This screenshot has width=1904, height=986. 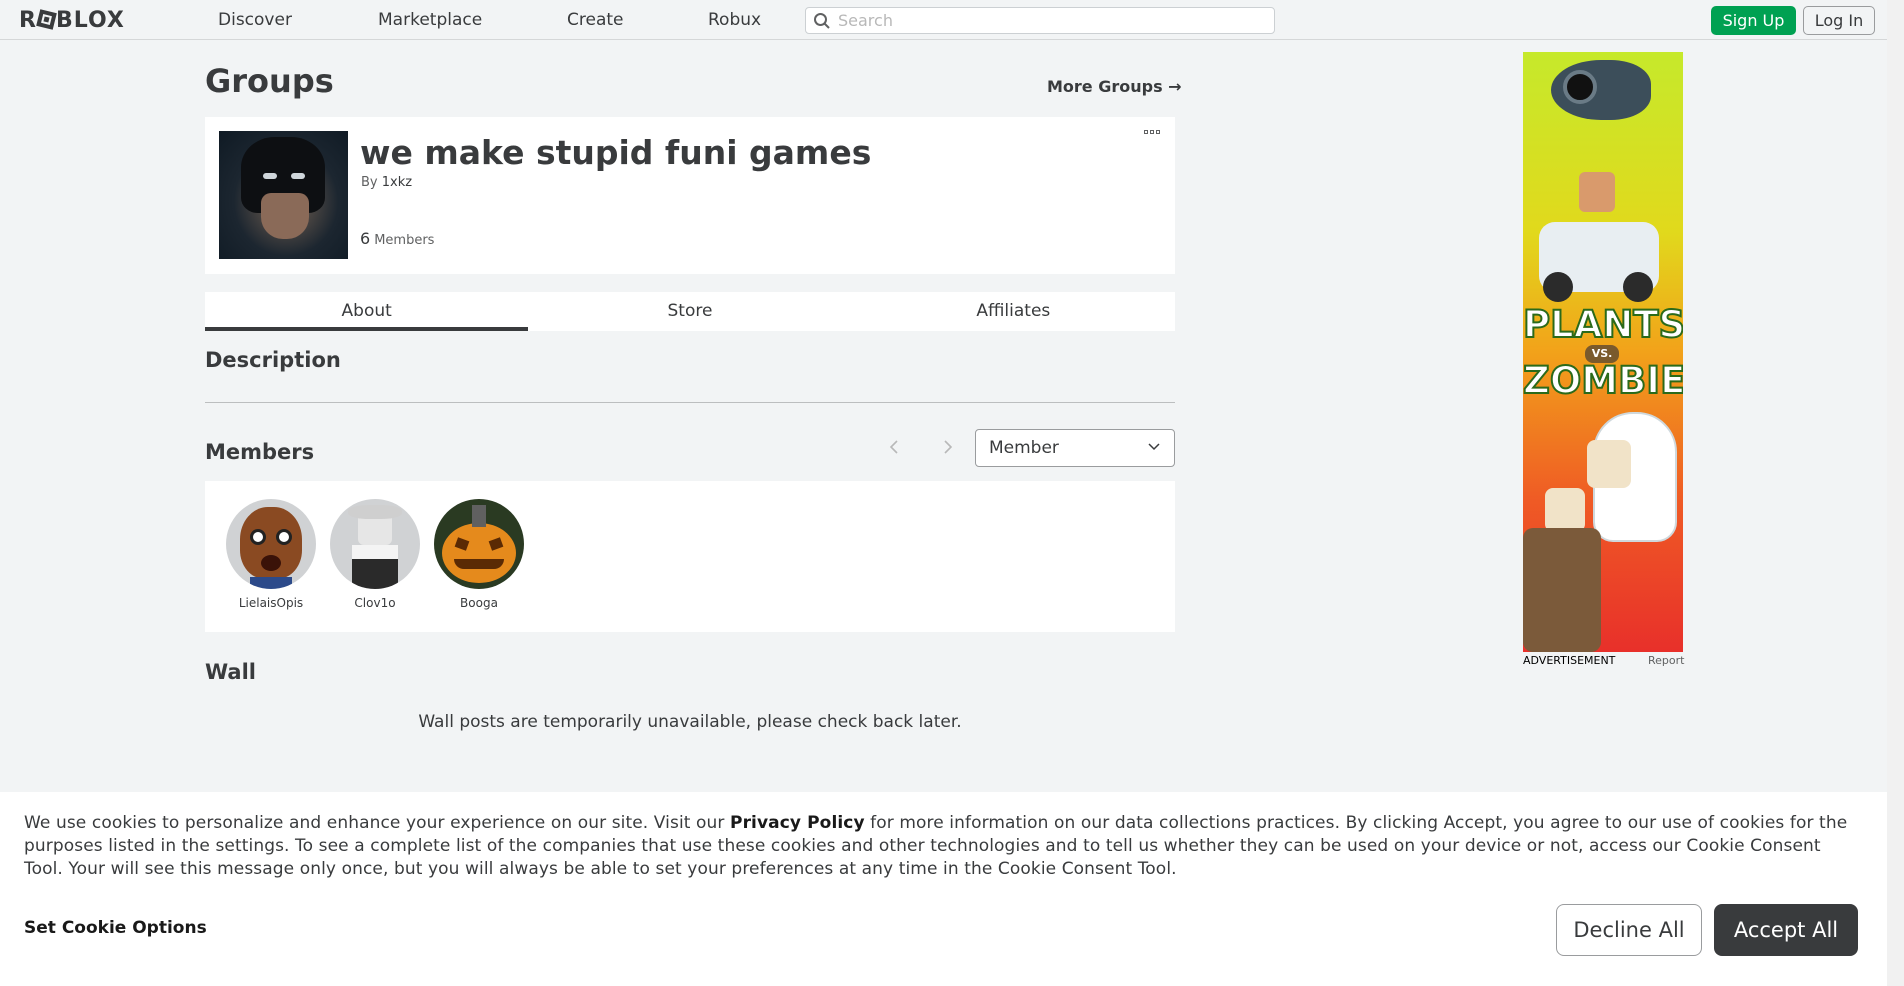 I want to click on group-emblem-image, so click(x=283, y=195).